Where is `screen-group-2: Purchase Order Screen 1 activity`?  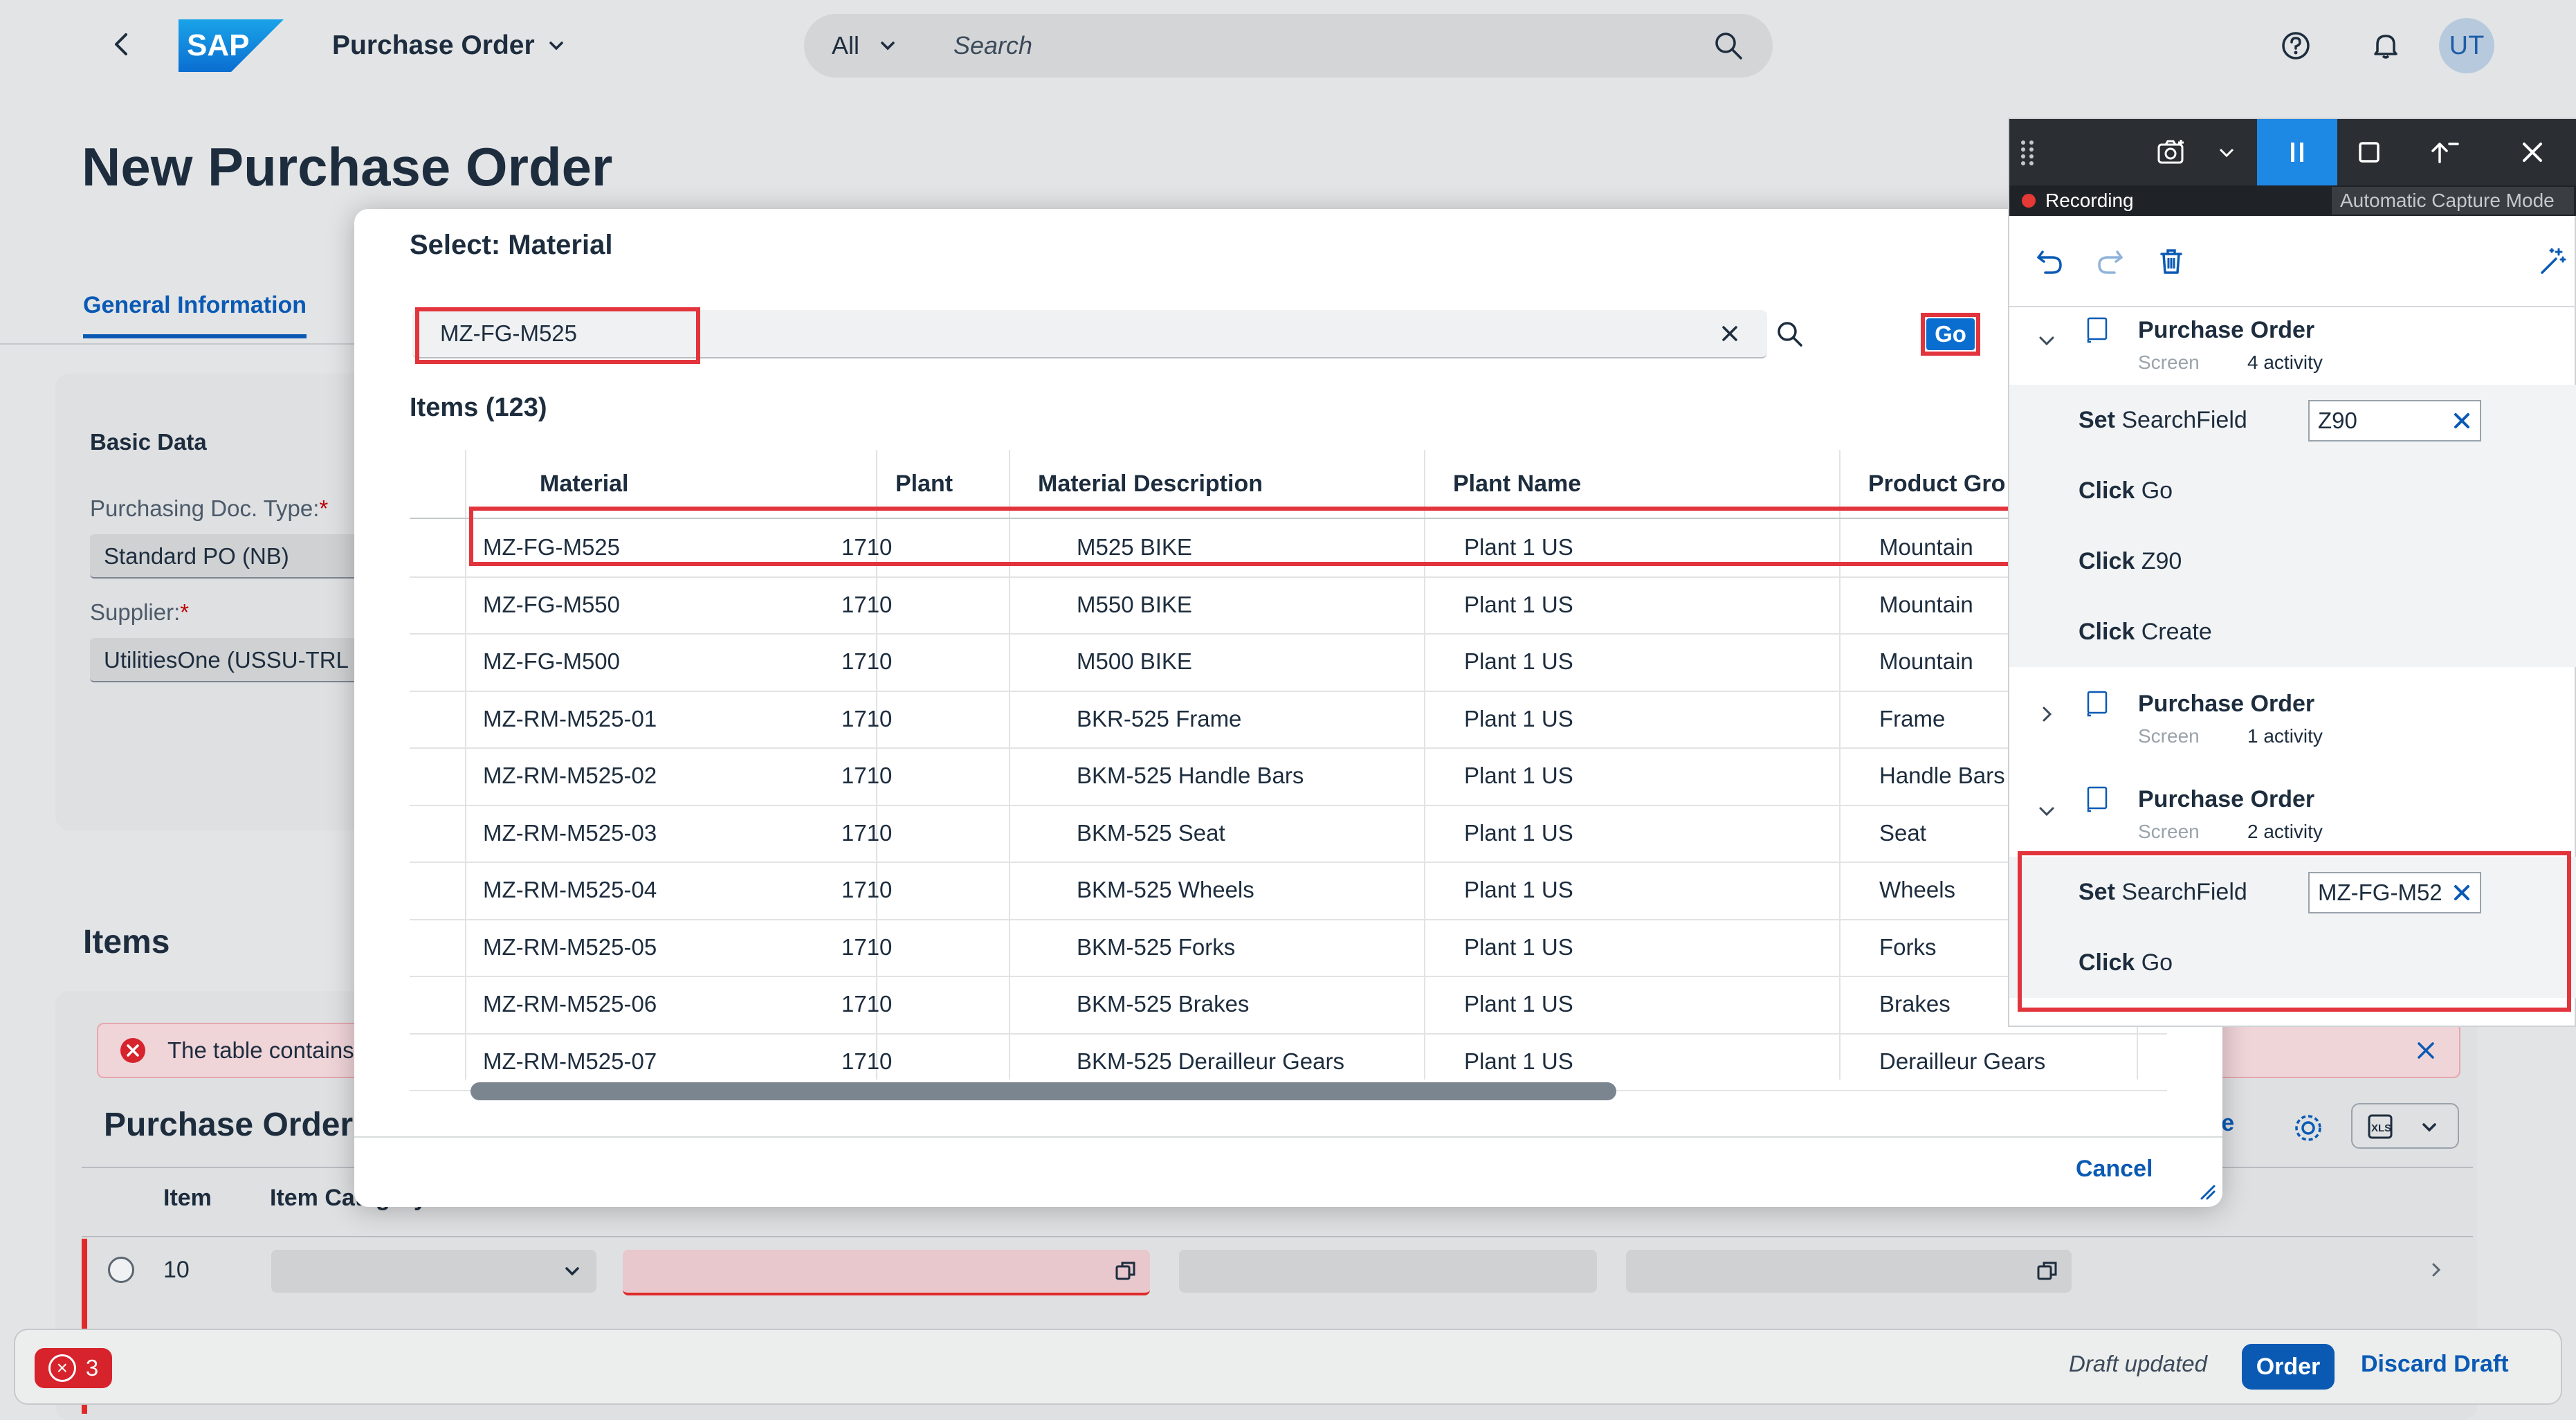
screen-group-2: Purchase Order Screen 1 activity is located at coordinates (2293, 718).